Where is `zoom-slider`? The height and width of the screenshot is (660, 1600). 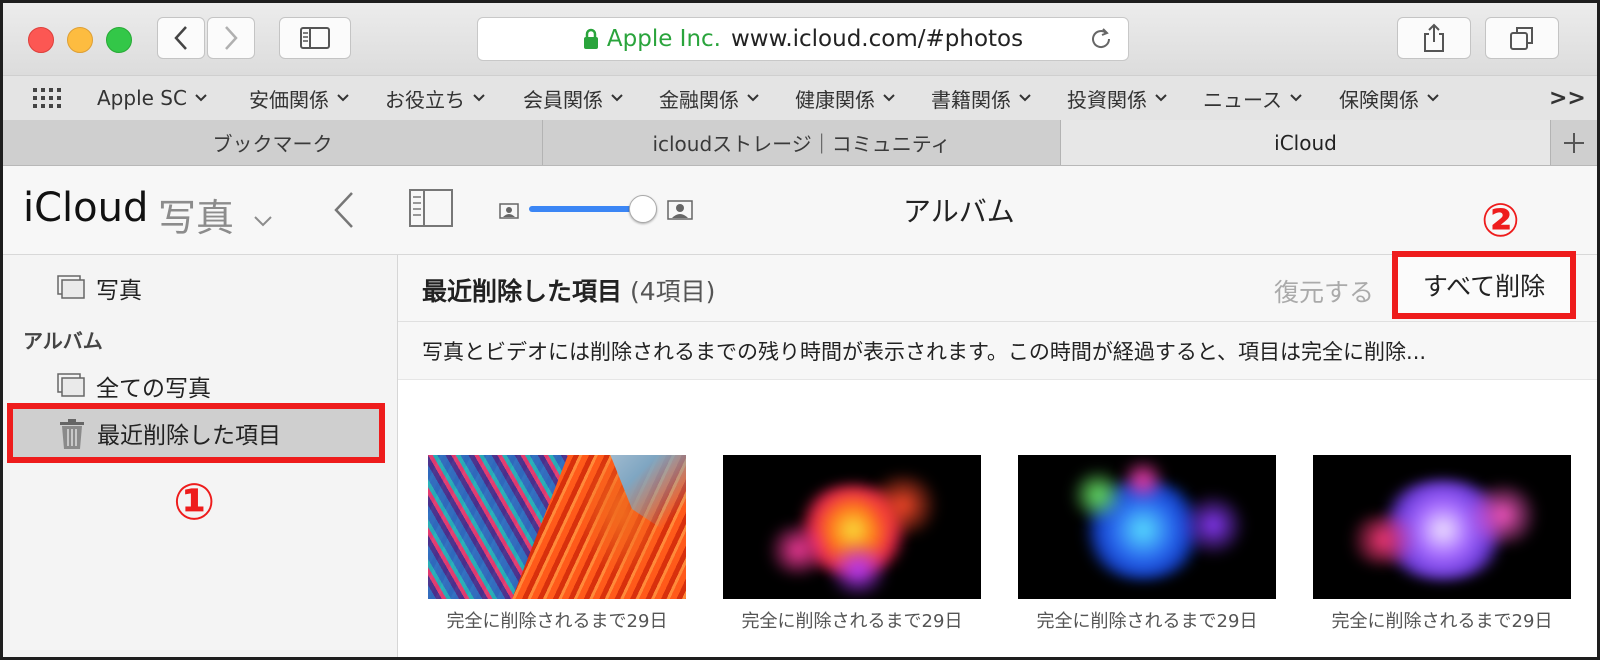
zoom-slider is located at coordinates (593, 209).